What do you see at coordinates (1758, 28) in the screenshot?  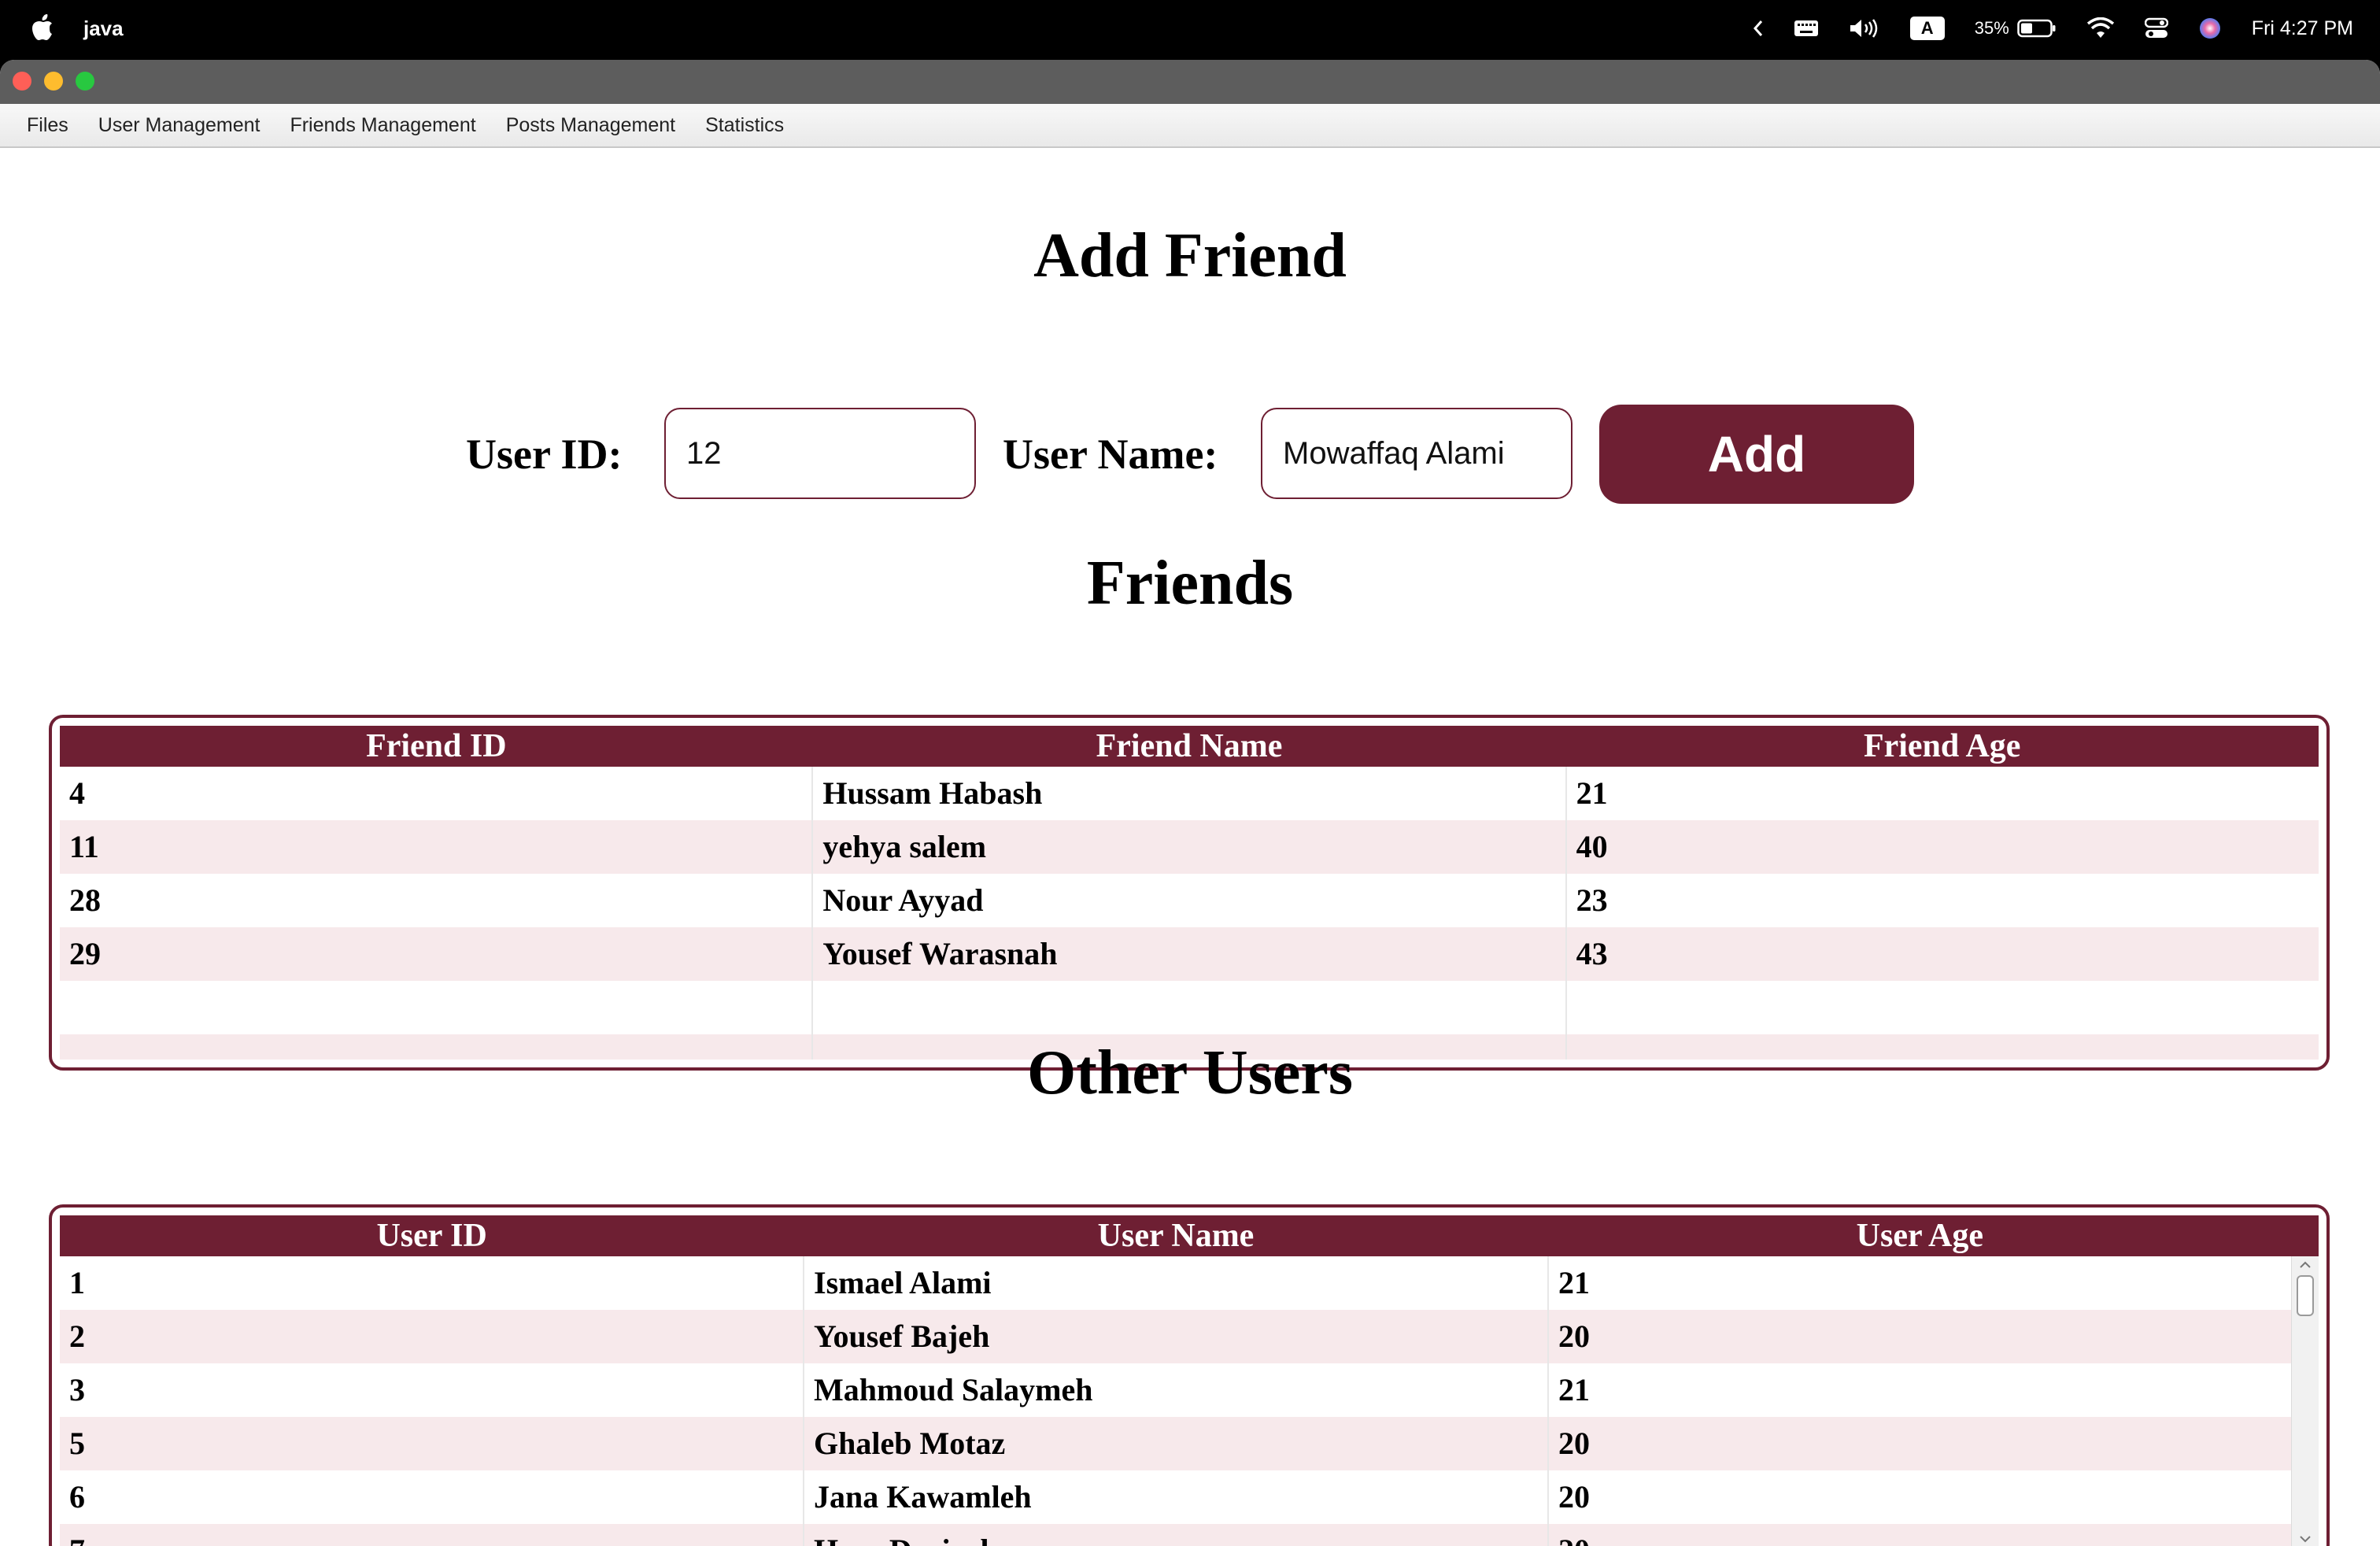 I see `chevron-left-icon` at bounding box center [1758, 28].